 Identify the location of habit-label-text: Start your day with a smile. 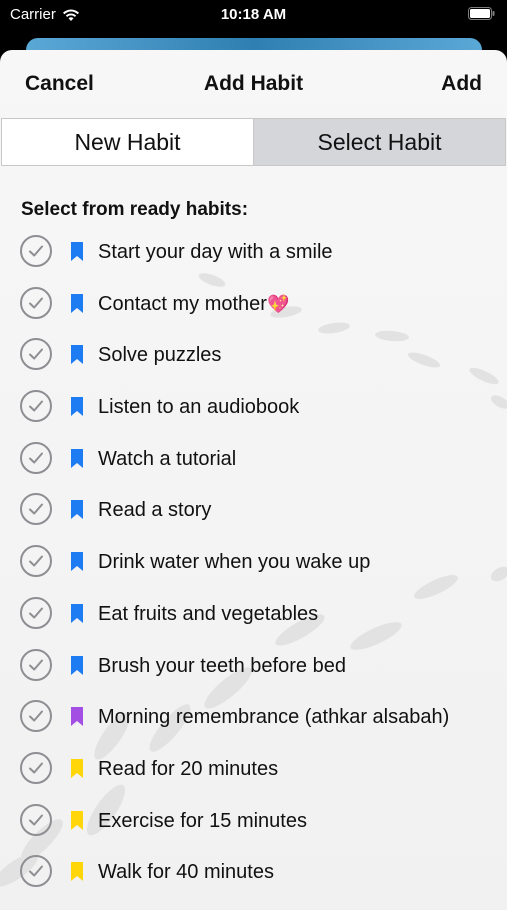
(215, 252).